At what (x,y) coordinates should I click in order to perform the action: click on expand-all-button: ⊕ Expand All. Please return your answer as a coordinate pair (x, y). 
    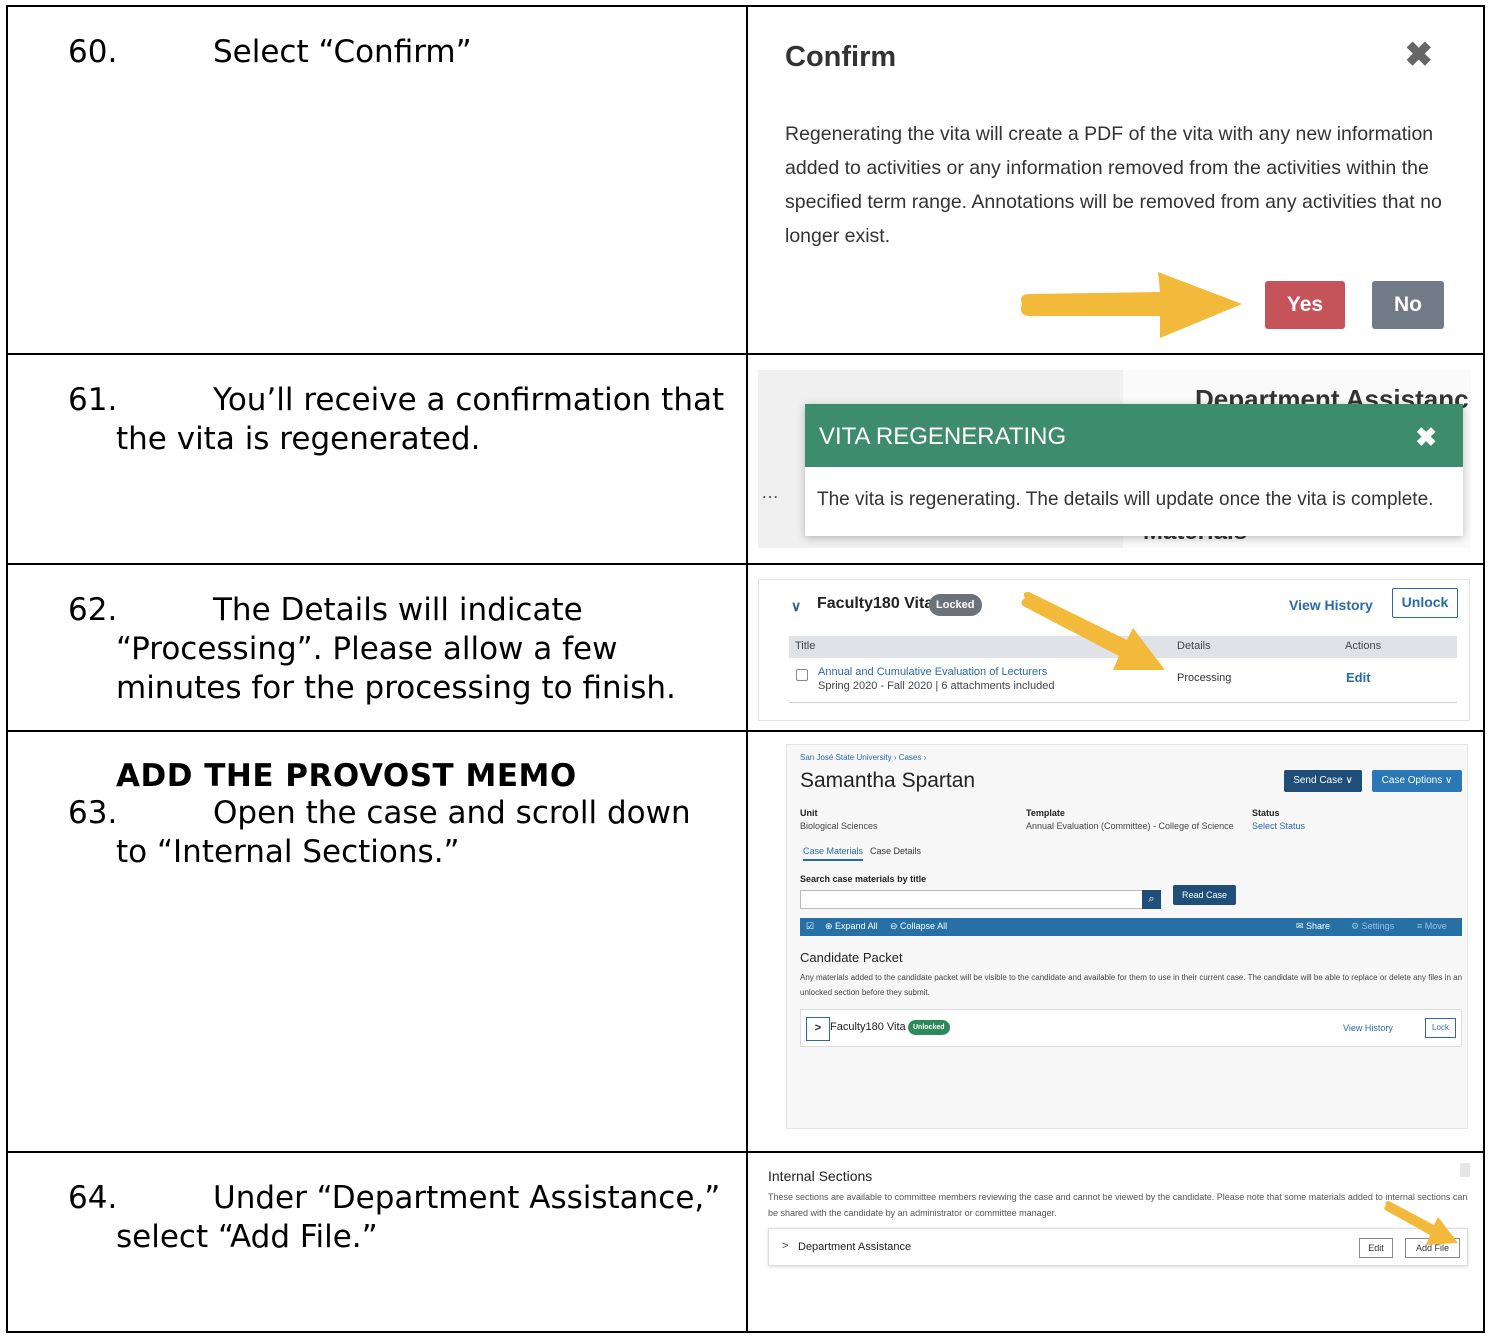
    Looking at the image, I should click on (851, 926).